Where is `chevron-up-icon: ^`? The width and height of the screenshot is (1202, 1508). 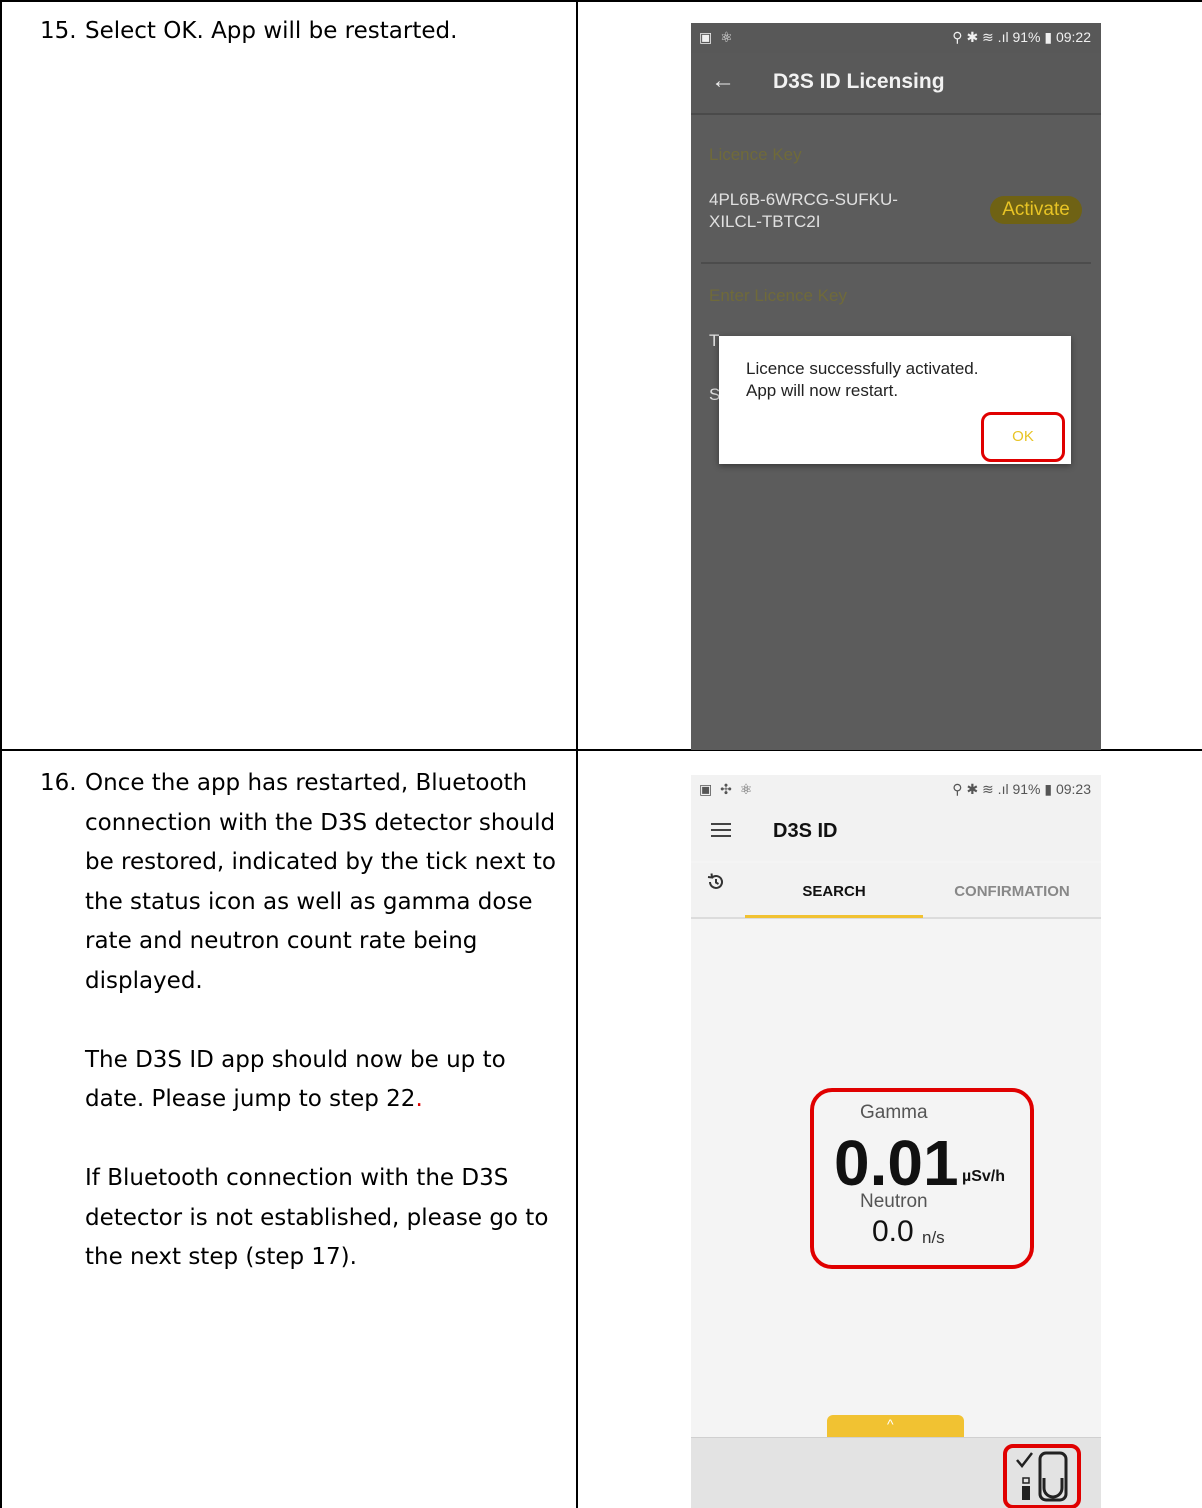
chevron-up-icon: ^ is located at coordinates (890, 1424).